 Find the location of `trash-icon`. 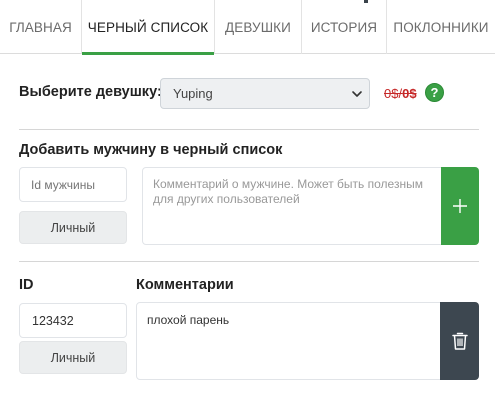

trash-icon is located at coordinates (459, 341).